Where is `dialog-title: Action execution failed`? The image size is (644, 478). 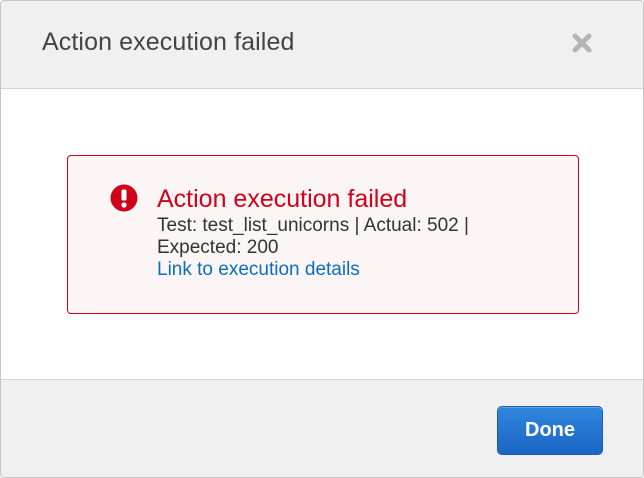
dialog-title: Action execution failed is located at coordinates (168, 42).